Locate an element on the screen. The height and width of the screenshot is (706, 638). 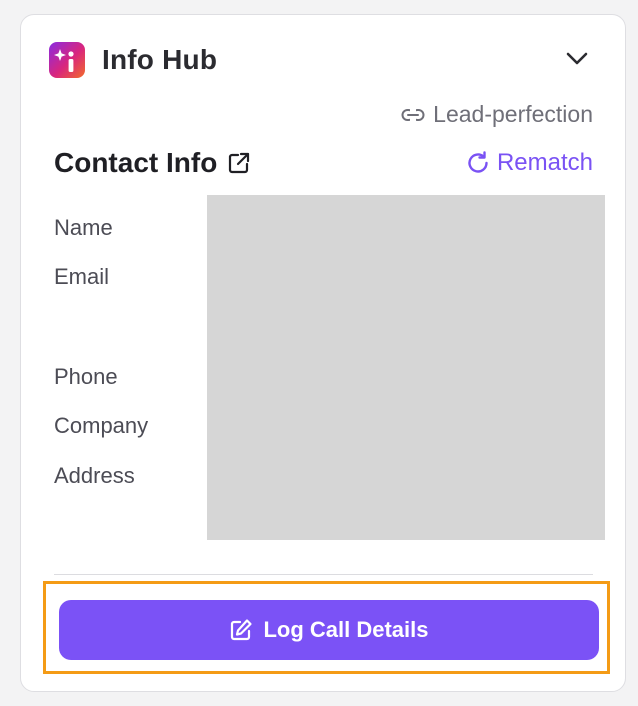
section-divider is located at coordinates (323, 574).